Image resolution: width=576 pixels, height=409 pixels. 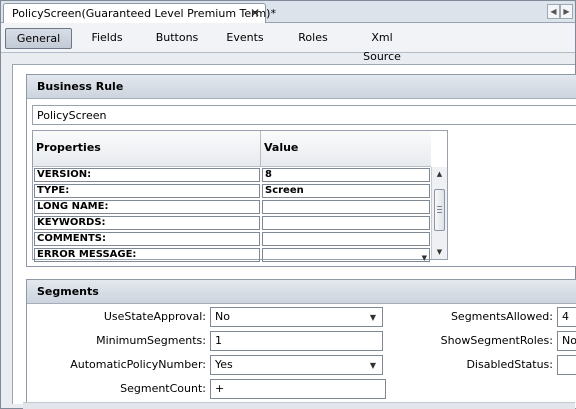 What do you see at coordinates (566, 317) in the screenshot?
I see `segments-allowed-input: 4` at bounding box center [566, 317].